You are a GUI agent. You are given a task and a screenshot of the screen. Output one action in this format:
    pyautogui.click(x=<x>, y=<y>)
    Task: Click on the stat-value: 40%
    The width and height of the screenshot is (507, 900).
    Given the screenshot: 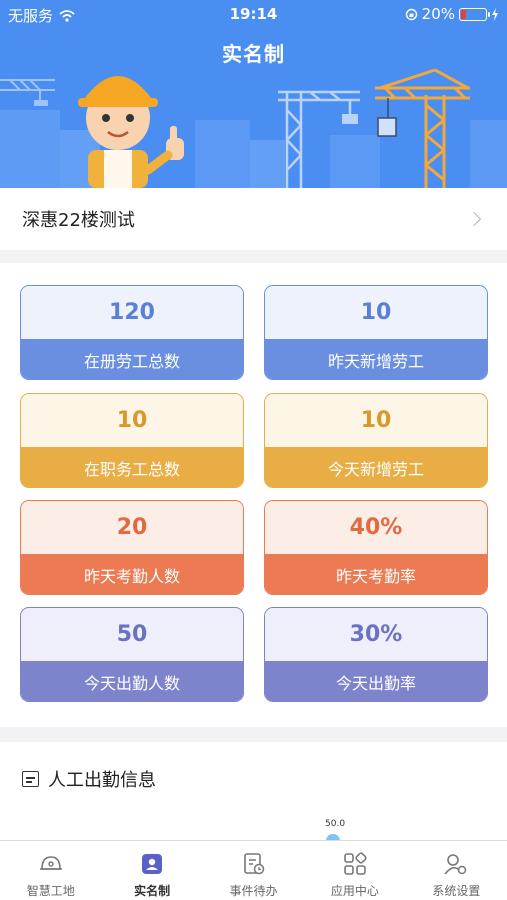 What is the action you would take?
    pyautogui.click(x=376, y=527)
    